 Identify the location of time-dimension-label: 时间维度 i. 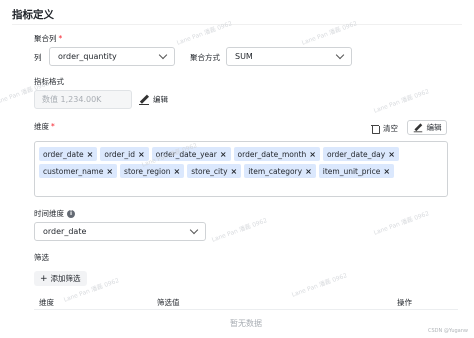
(54, 213).